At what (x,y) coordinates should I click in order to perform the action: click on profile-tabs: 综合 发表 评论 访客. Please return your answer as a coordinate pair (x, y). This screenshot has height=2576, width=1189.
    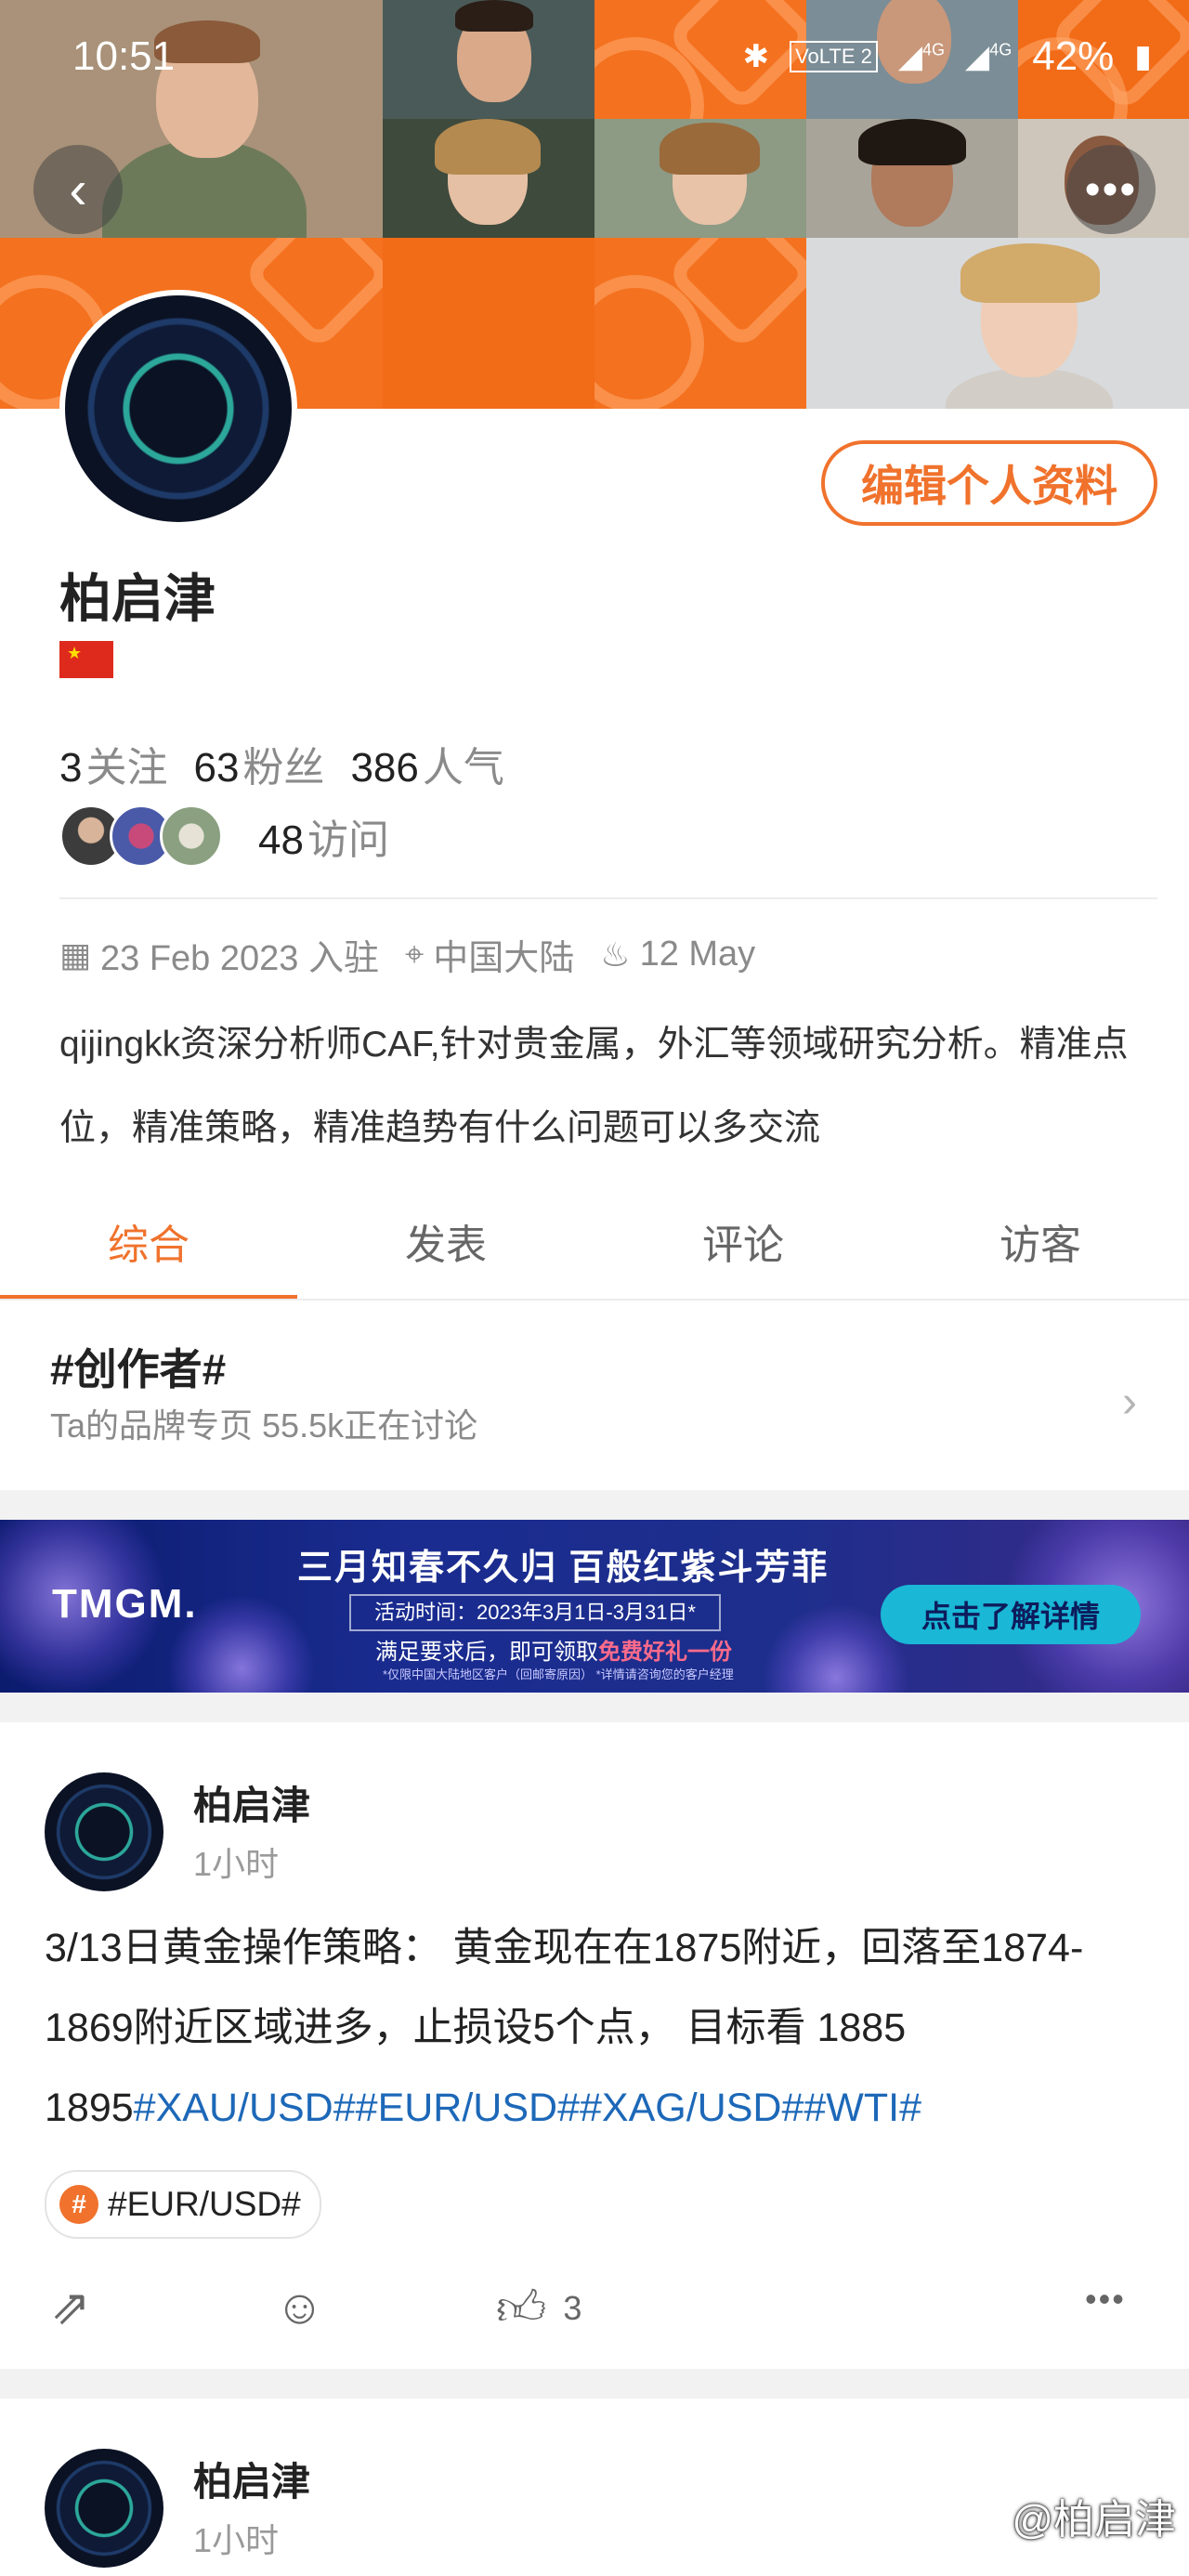
    Looking at the image, I should click on (594, 1250).